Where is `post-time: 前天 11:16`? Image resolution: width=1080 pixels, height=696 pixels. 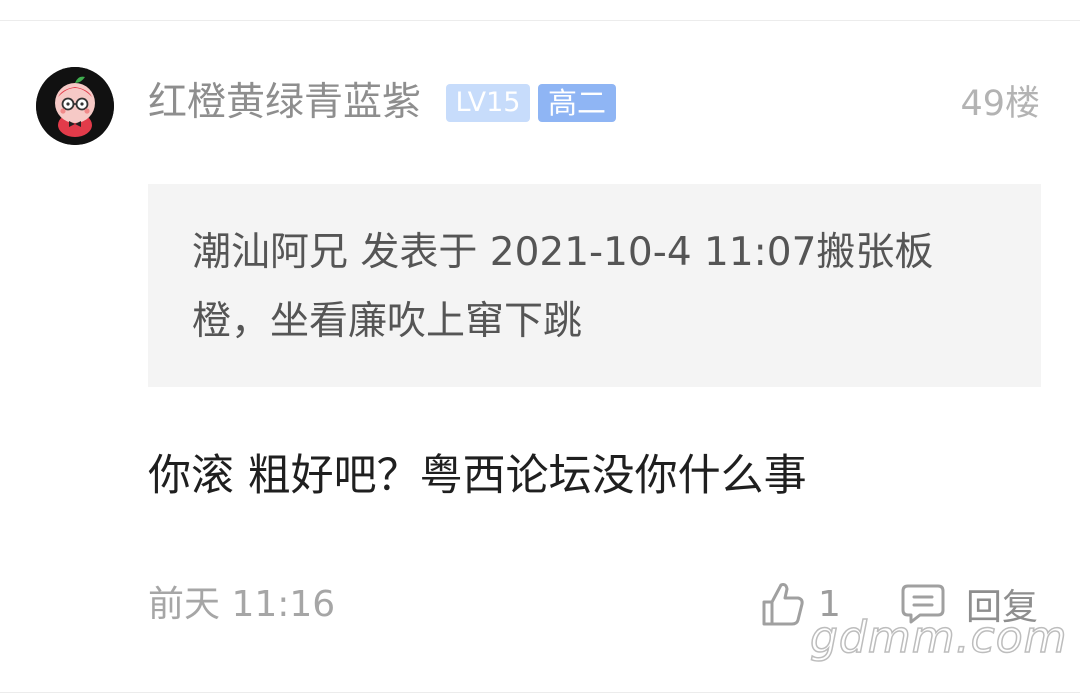 post-time: 前天 11:16 is located at coordinates (242, 604).